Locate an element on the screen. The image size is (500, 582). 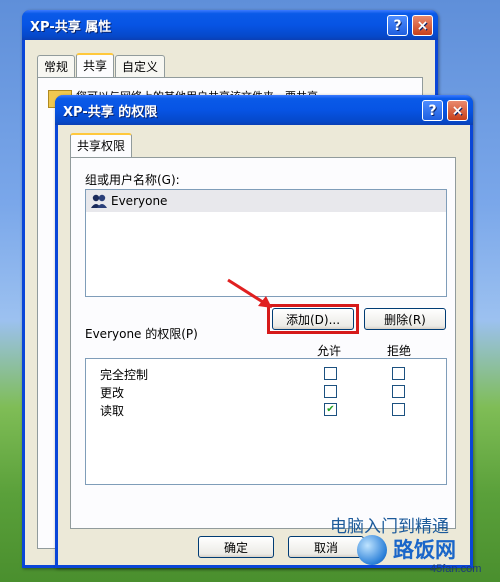
allow-read-checkbox: ✔ is located at coordinates (330, 409).